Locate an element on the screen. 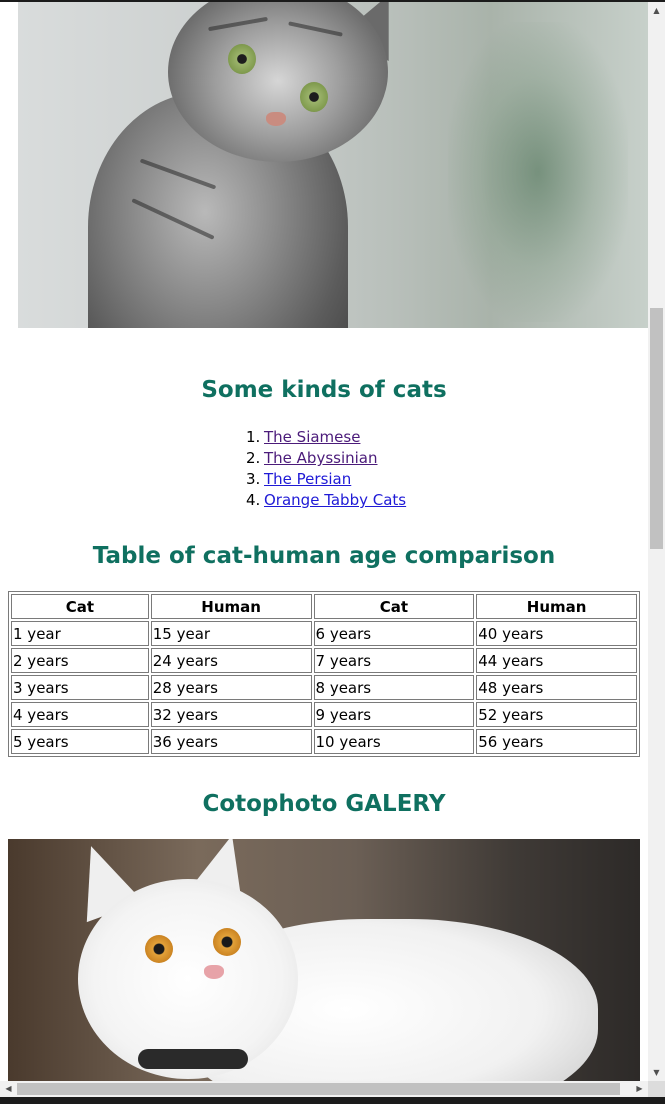 This screenshot has height=1104, width=665. table-heading: Table of cat-human age comparison is located at coordinates (324, 556).